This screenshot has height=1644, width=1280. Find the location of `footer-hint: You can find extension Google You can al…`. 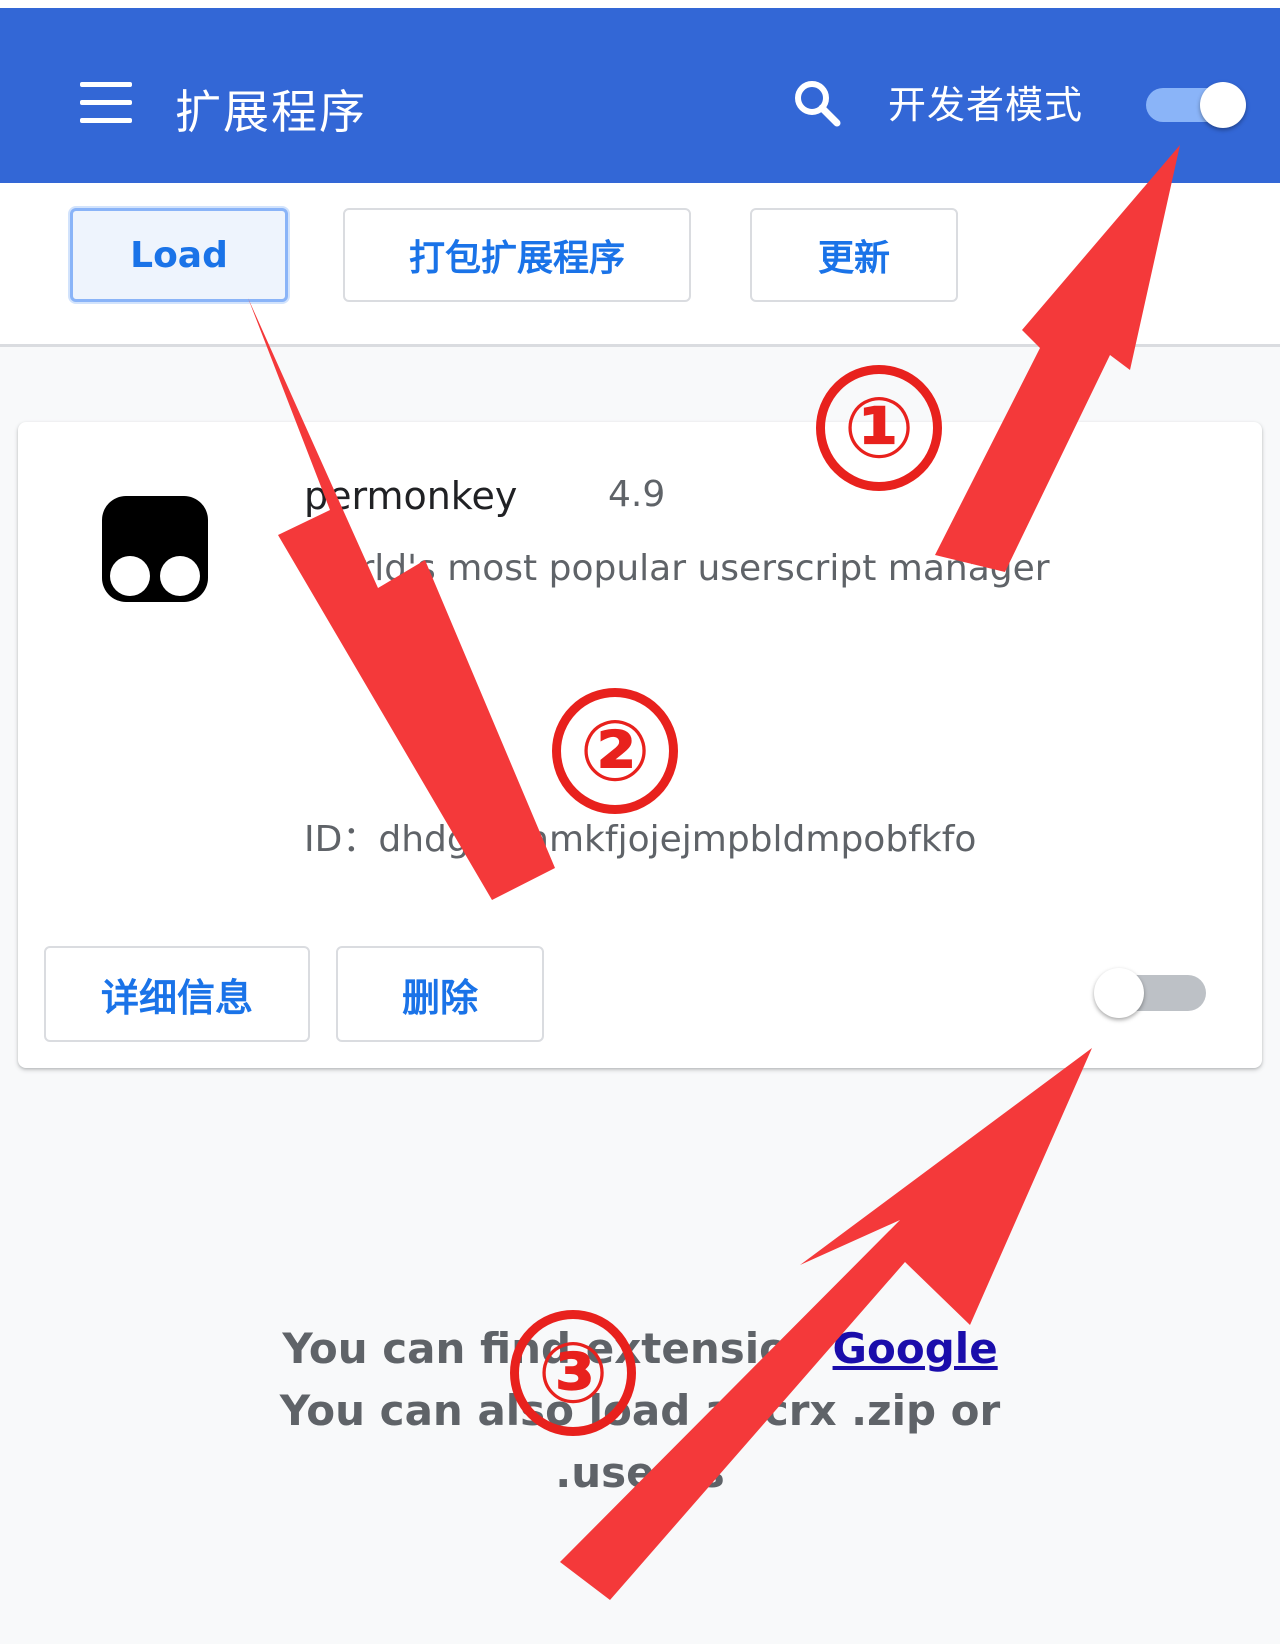

footer-hint: You can find extension Google You can al… is located at coordinates (640, 1442).